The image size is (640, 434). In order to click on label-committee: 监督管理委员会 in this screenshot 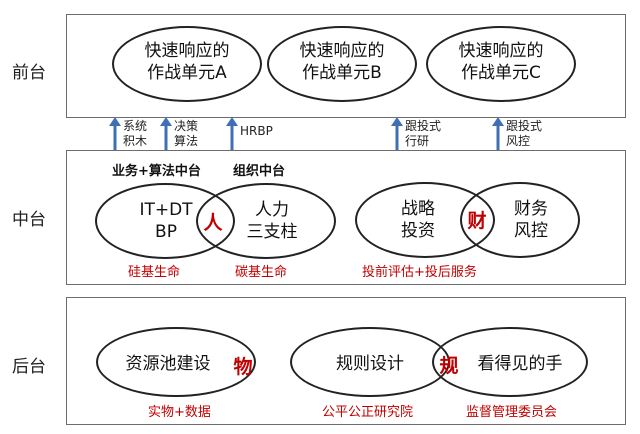, I will do `click(512, 412)`.